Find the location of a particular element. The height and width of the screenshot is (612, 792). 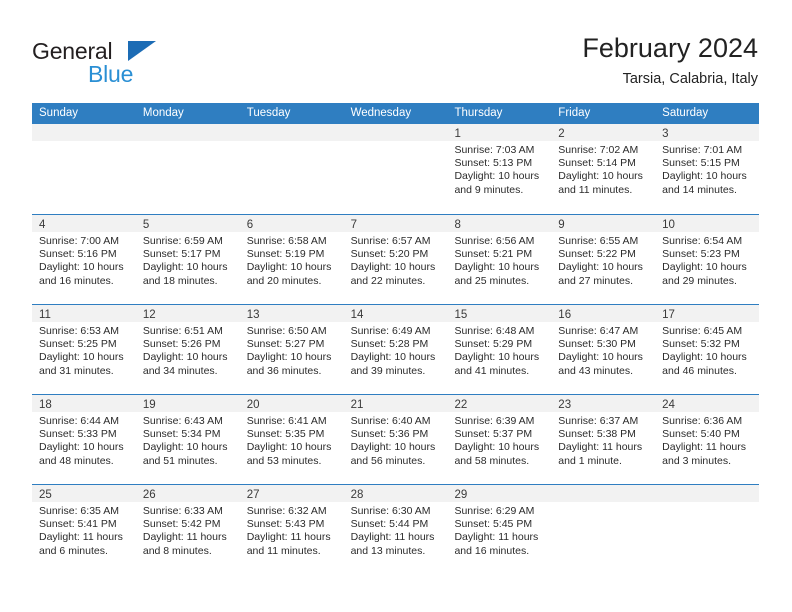

day-number-band: 18 is located at coordinates (84, 403).